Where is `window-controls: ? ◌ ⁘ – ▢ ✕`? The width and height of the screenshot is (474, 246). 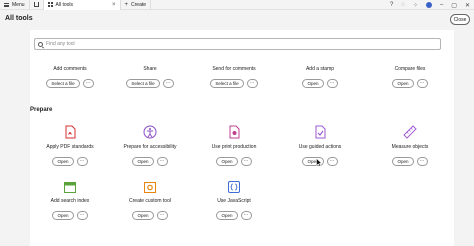
window-controls: ? ◌ ⁘ – ▢ ✕ is located at coordinates (430, 5).